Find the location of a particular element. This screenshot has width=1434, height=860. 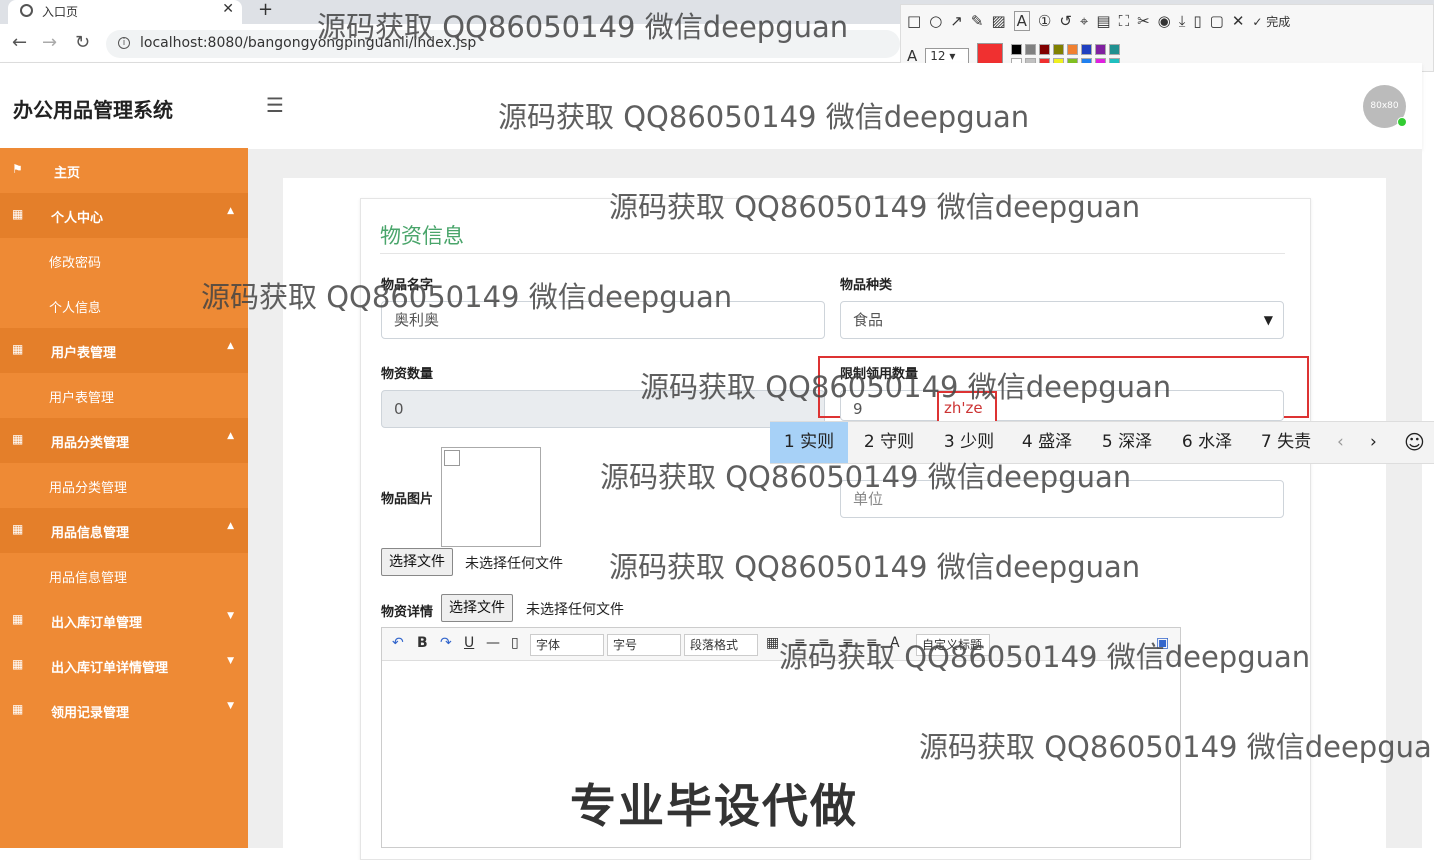

clear-format-icon: ▯ is located at coordinates (515, 643).